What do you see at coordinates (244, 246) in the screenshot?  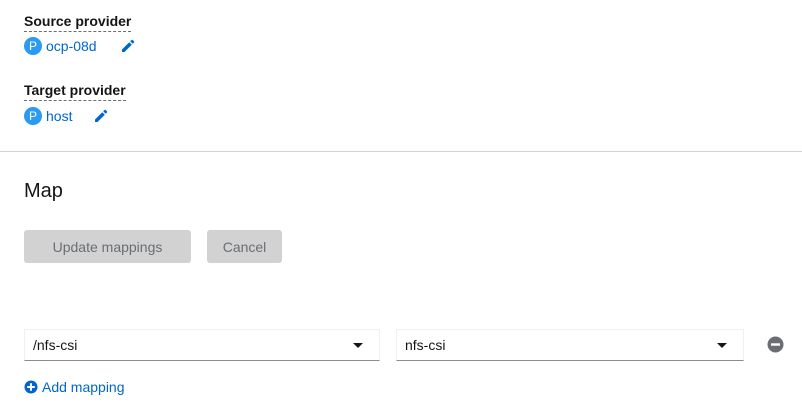 I see `cancel-button: Cancel` at bounding box center [244, 246].